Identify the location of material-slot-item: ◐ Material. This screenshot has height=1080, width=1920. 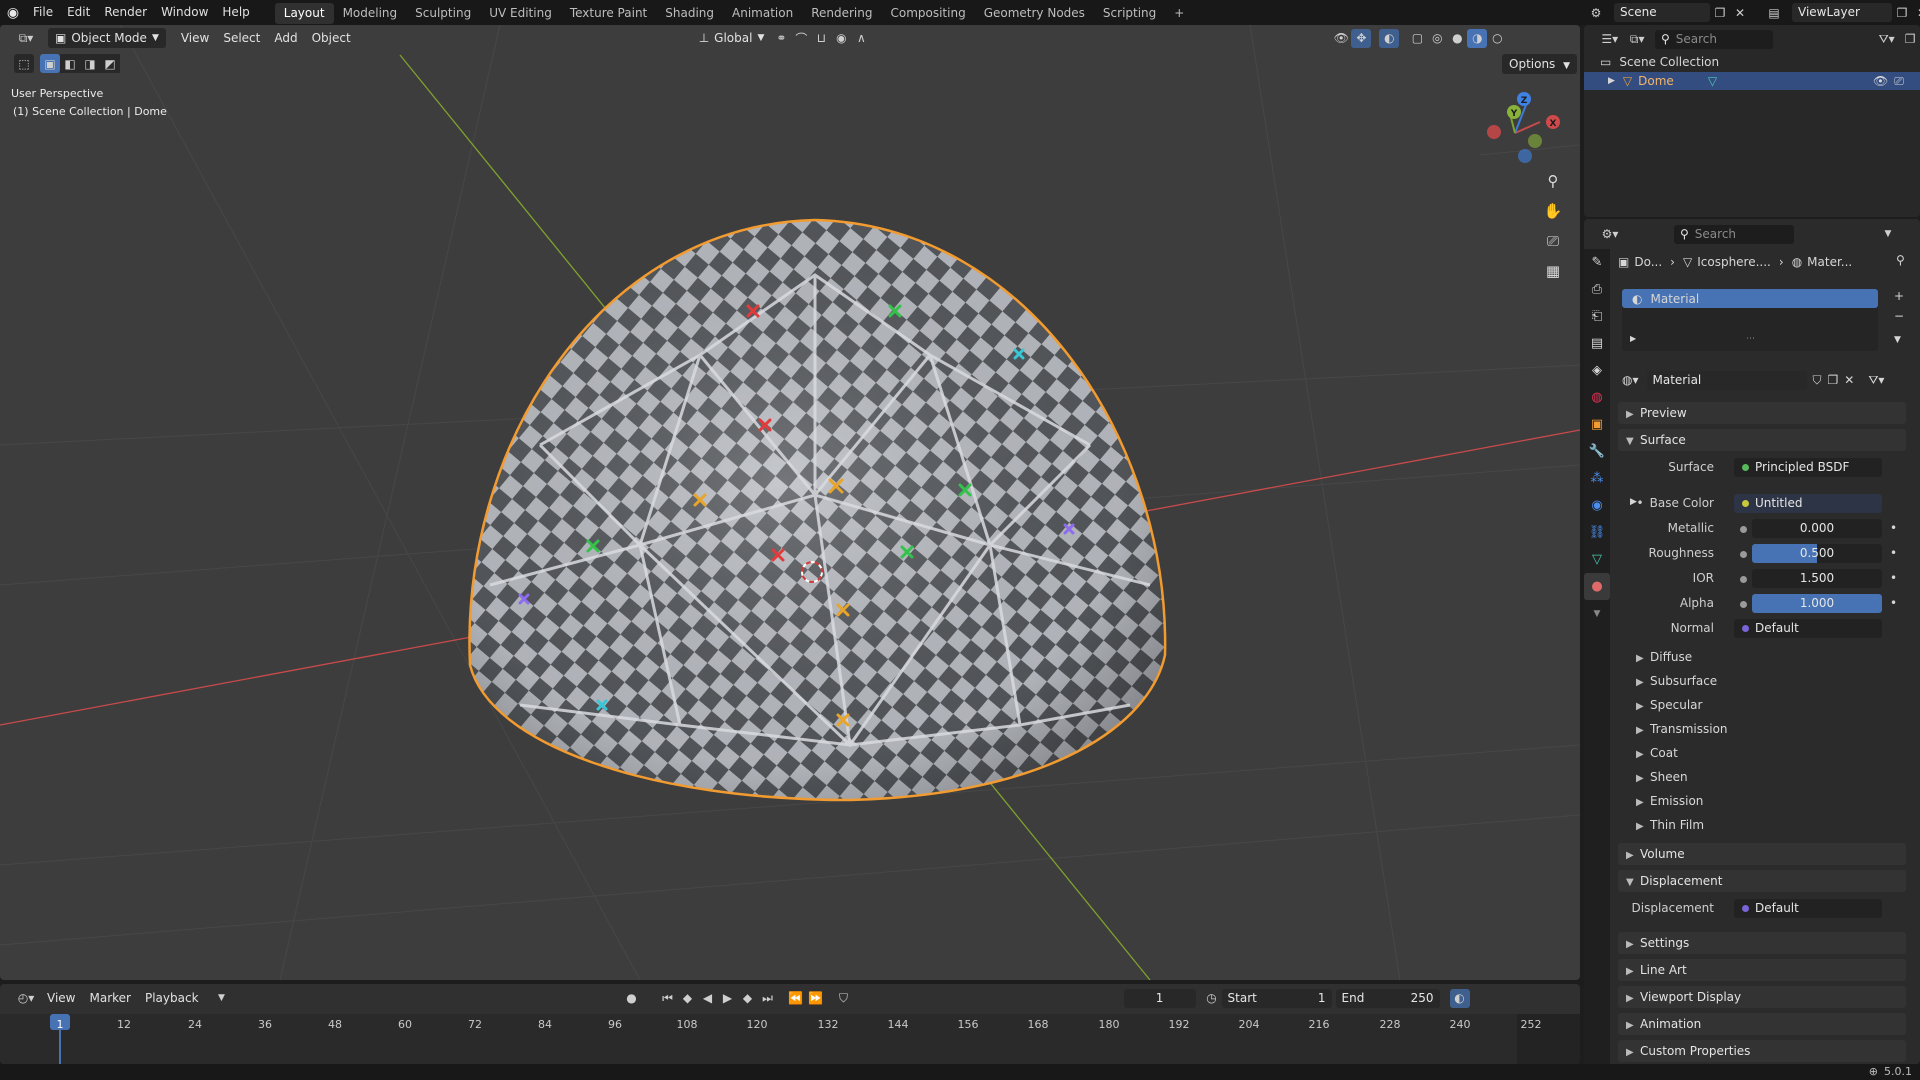
(1750, 298).